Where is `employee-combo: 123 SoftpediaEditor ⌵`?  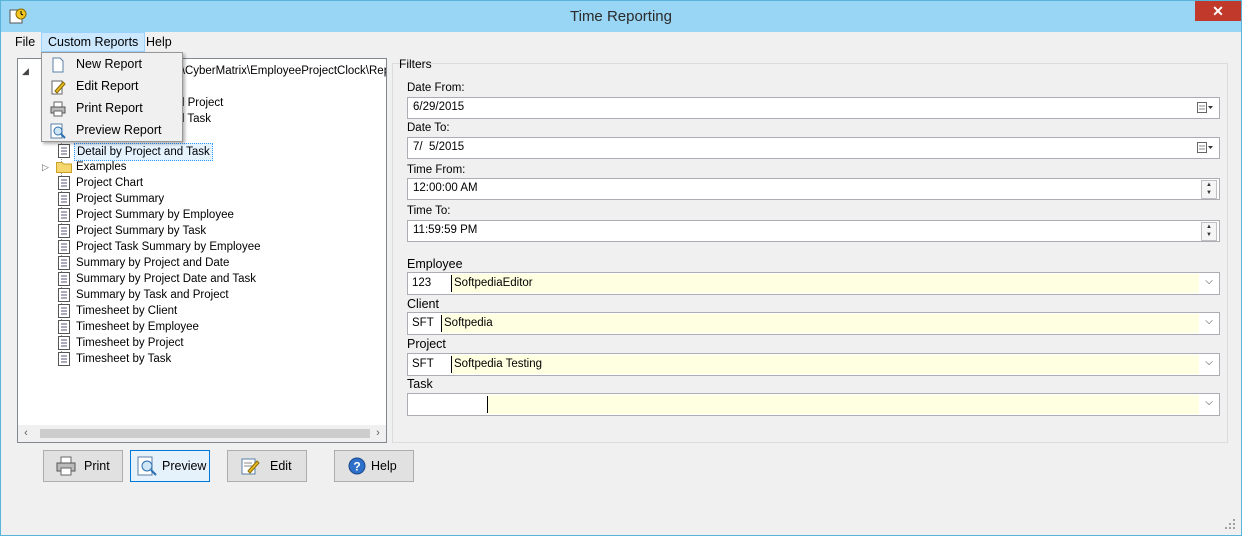 employee-combo: 123 SoftpediaEditor ⌵ is located at coordinates (813, 283).